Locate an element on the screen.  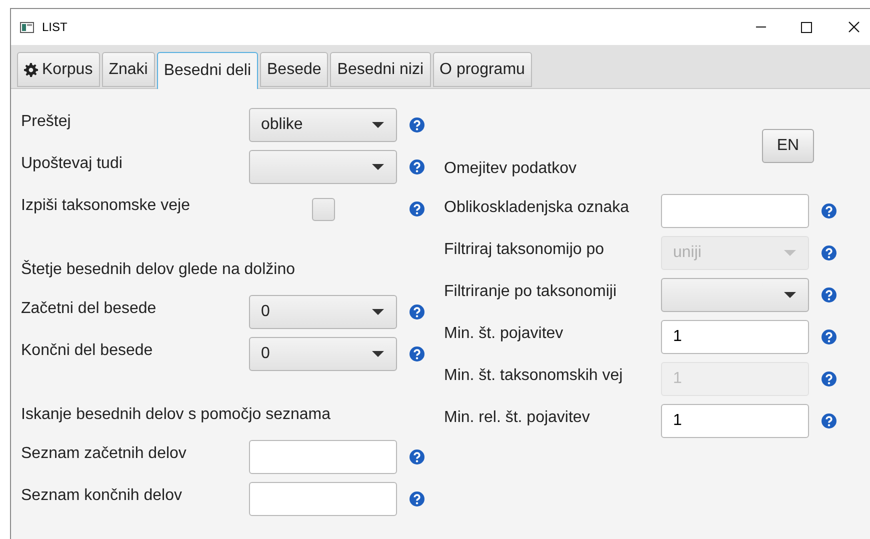
gear-icon is located at coordinates (31, 69).